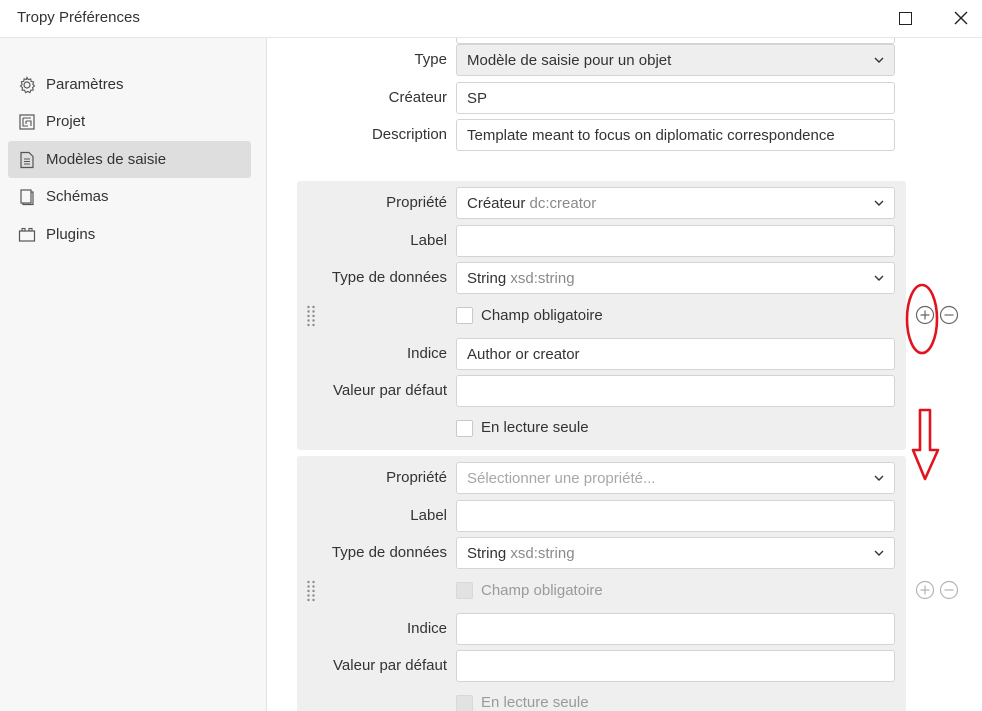 This screenshot has width=982, height=711. Describe the element at coordinates (430, 59) in the screenshot. I see `type-label: Type` at that location.